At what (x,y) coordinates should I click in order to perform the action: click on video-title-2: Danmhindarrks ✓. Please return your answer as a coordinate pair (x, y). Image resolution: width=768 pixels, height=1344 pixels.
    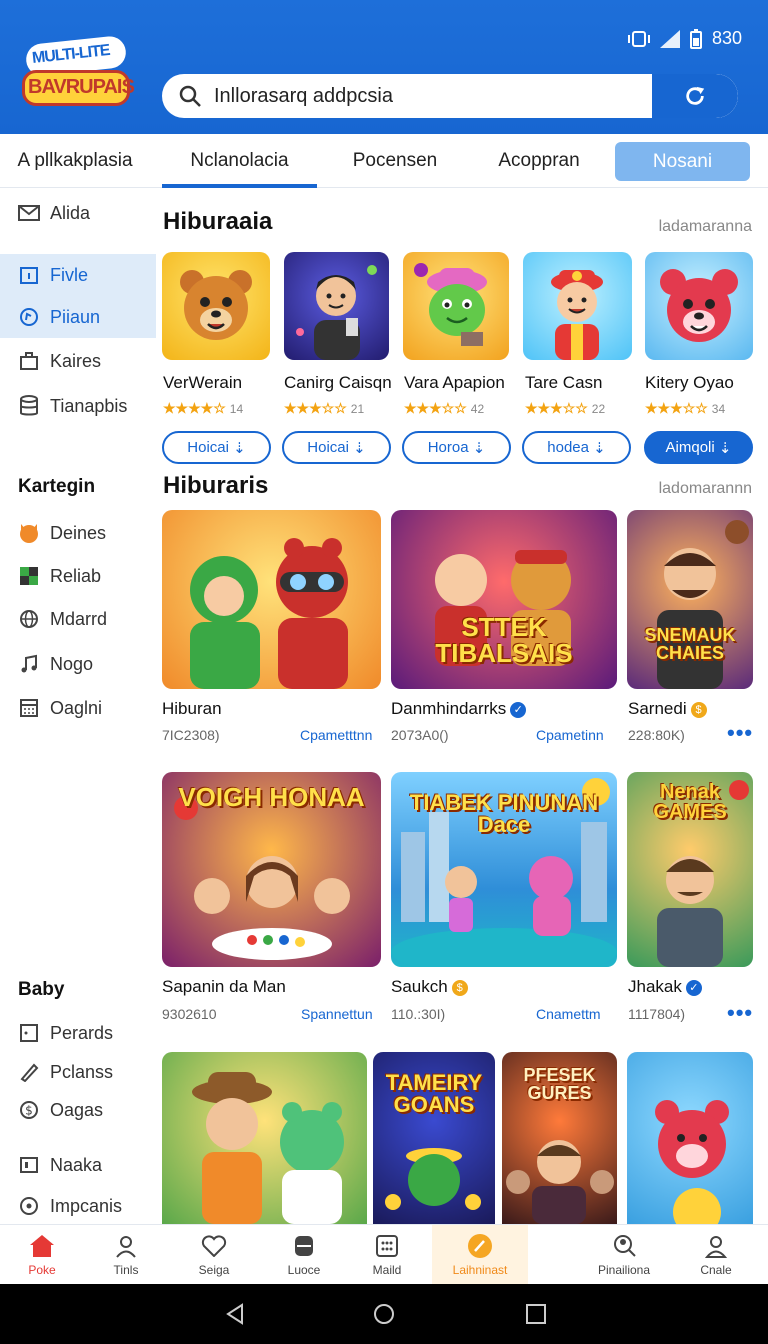
    Looking at the image, I should click on (459, 709).